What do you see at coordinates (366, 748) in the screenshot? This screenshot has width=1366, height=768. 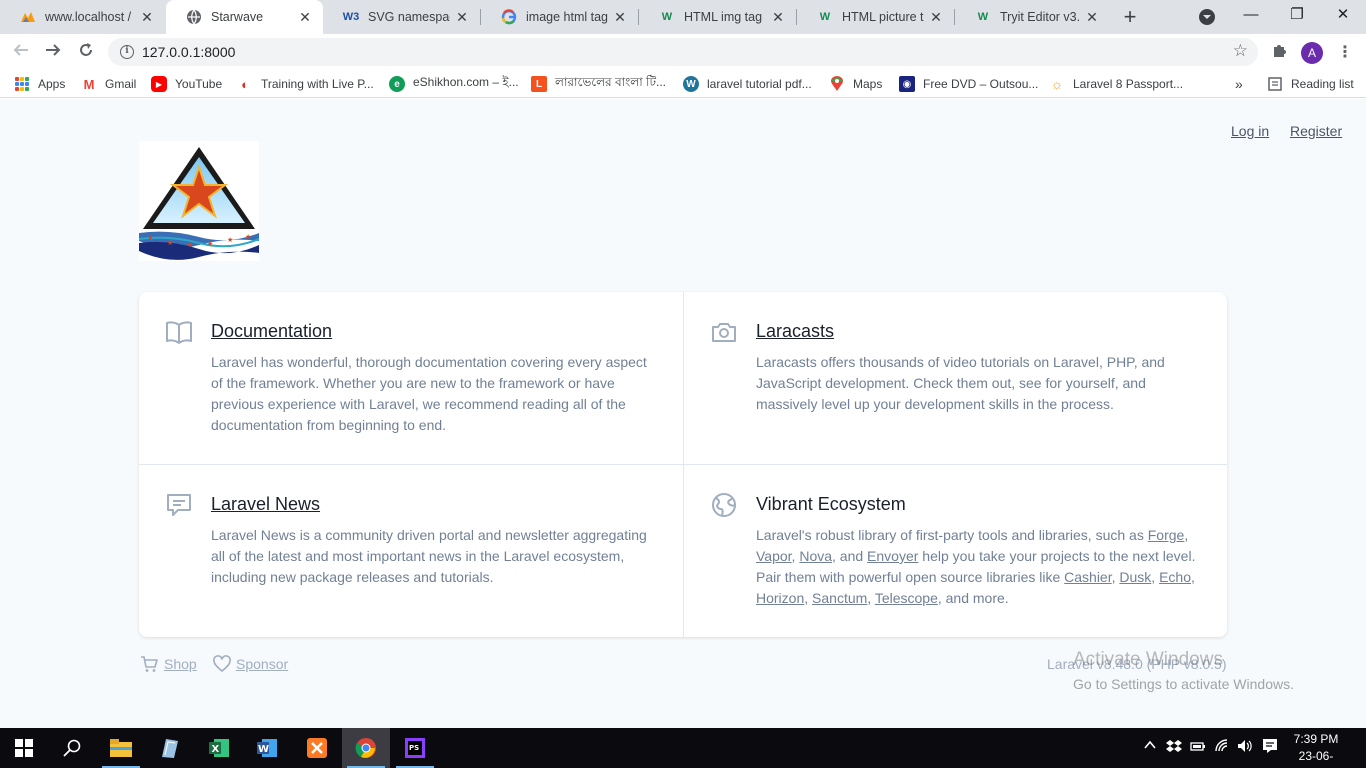 I see `taskbar-chrome` at bounding box center [366, 748].